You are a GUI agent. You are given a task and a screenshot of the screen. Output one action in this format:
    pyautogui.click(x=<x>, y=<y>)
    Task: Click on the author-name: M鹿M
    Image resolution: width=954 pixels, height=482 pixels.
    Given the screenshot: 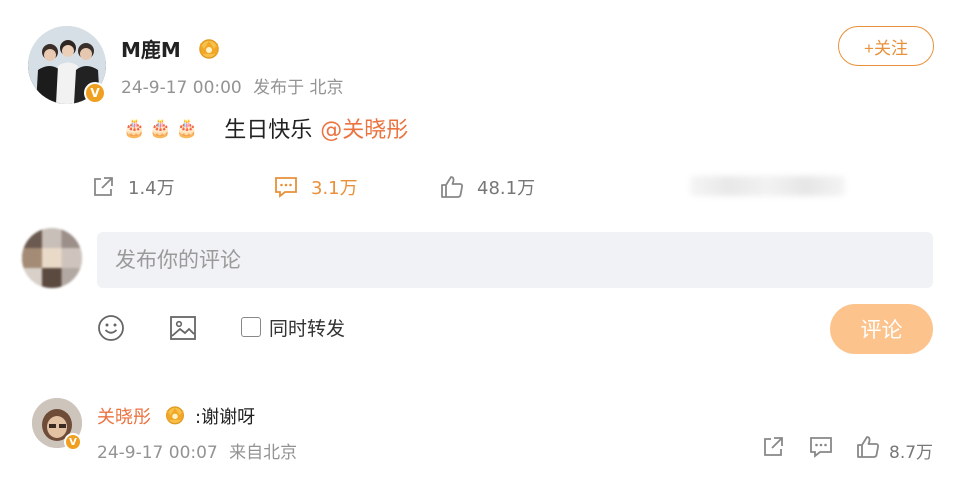 What is the action you would take?
    pyautogui.click(x=151, y=48)
    